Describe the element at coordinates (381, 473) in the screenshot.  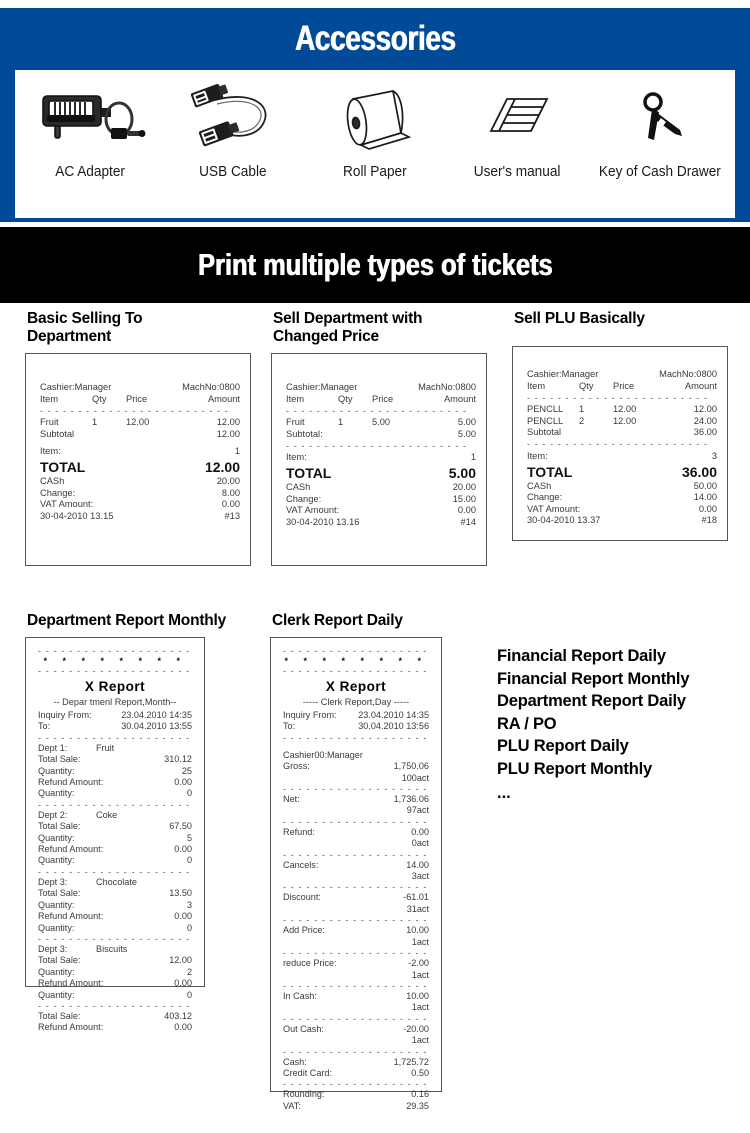
I see `total-row: TOTAL 5.00` at that location.